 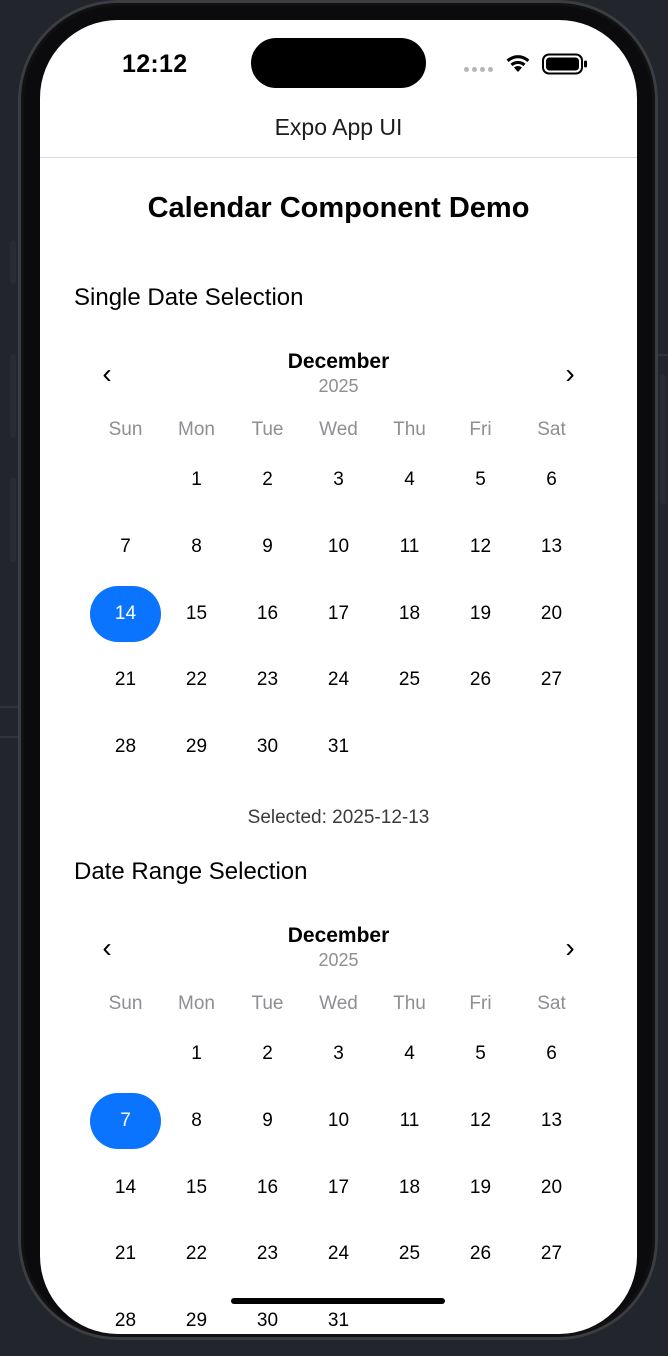 I want to click on calendar-day-label: 11, so click(x=409, y=1121).